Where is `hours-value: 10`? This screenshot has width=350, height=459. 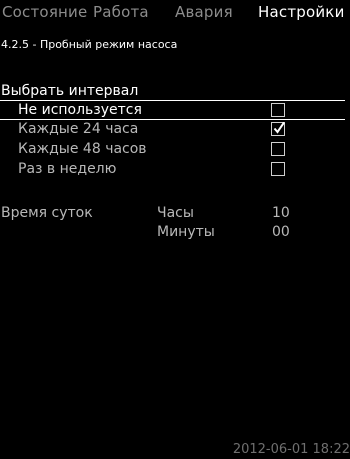
hours-value: 10 is located at coordinates (281, 213).